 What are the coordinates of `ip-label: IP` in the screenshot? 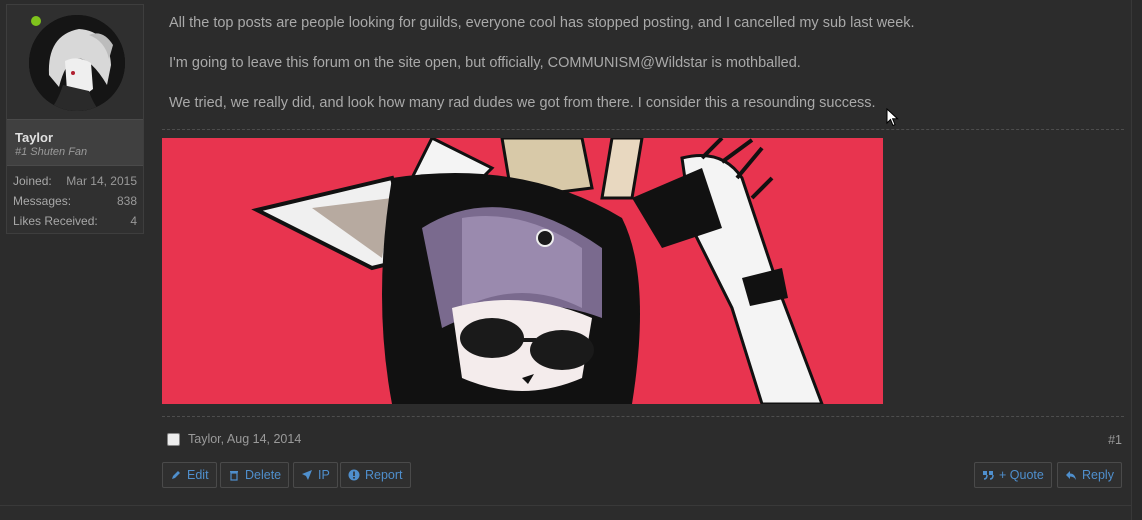 It's located at (324, 475).